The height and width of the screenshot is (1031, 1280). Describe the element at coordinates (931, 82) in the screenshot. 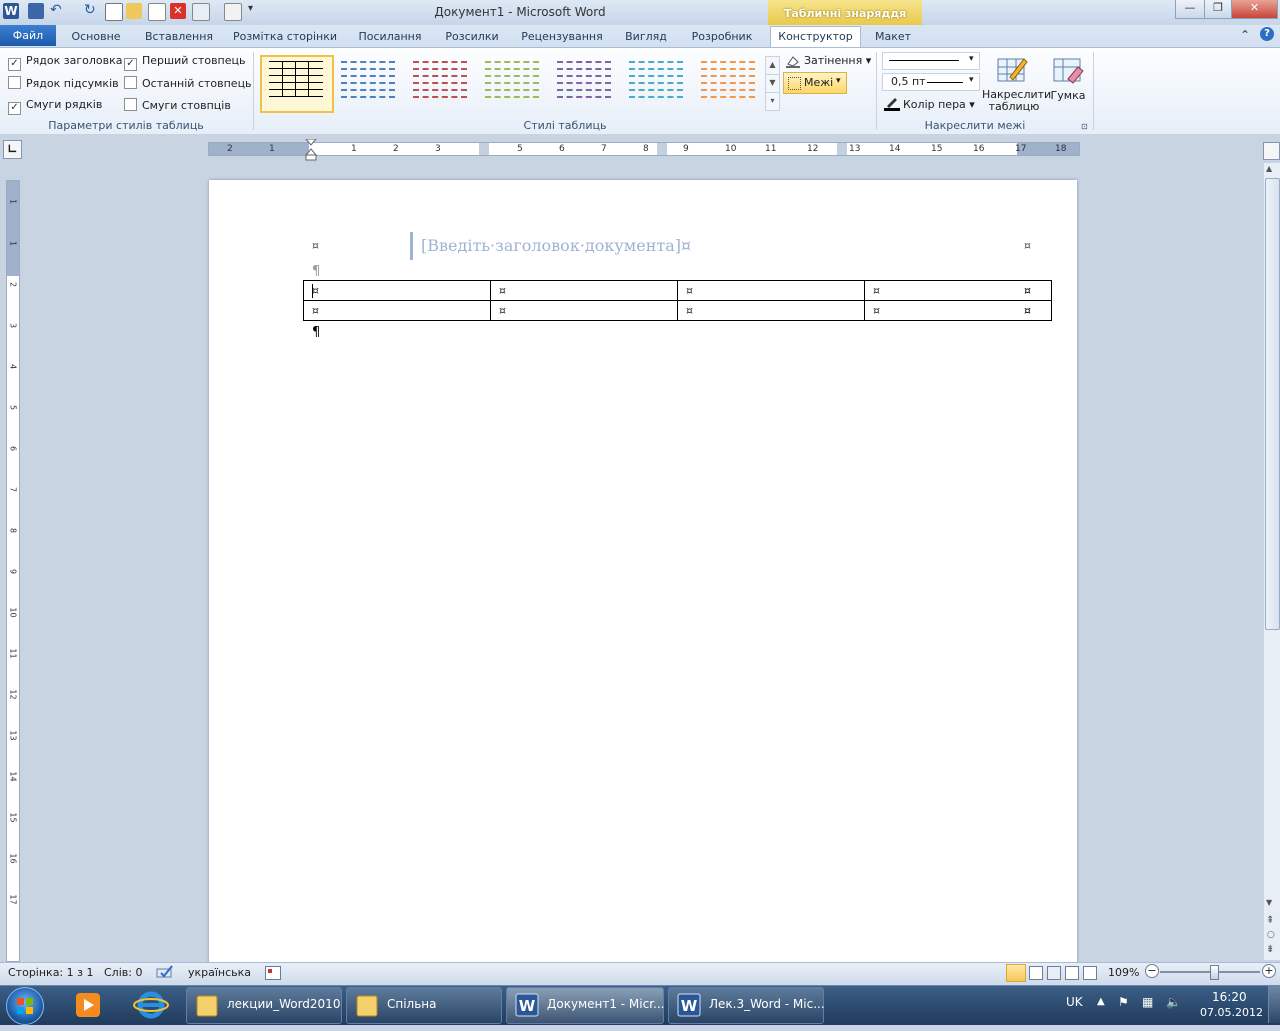

I see `line-weight-select: 0,5 пт ▾` at that location.